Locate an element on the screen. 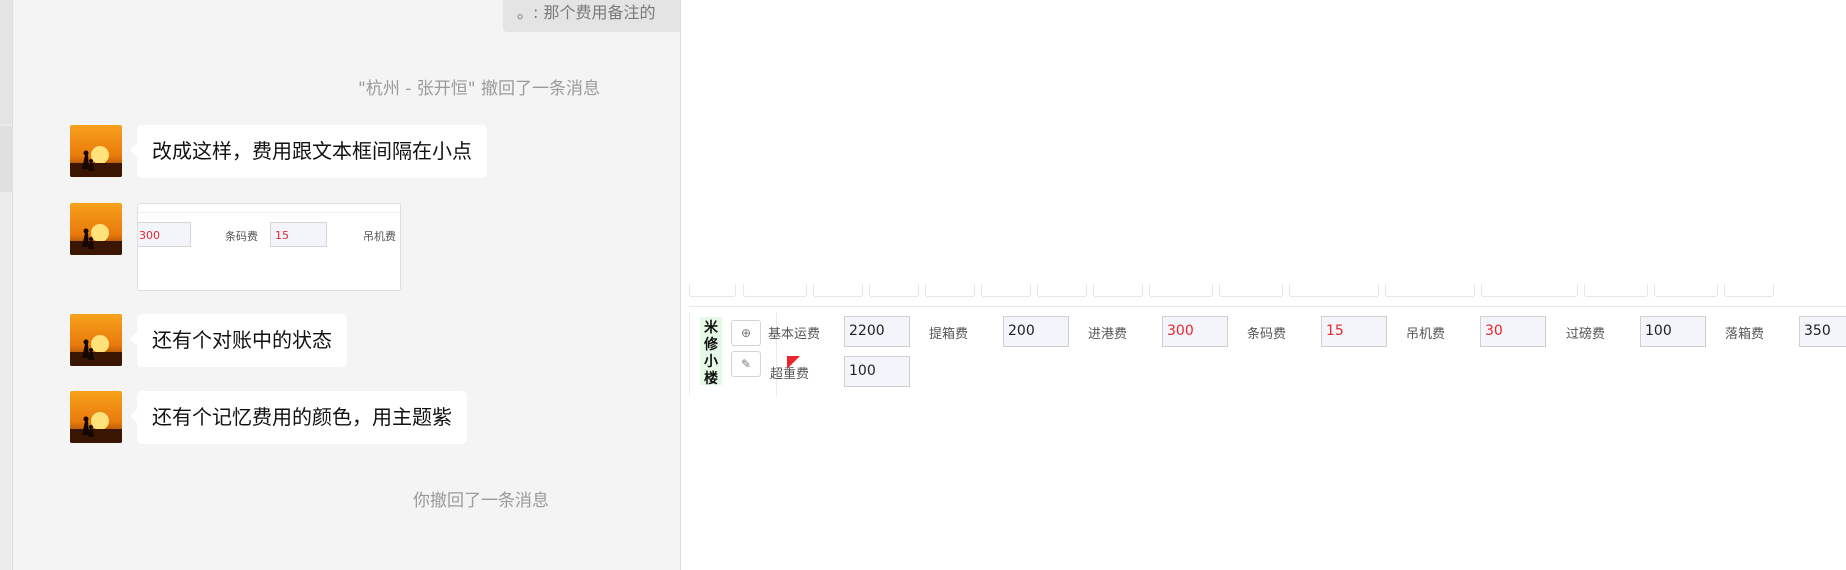 The height and width of the screenshot is (570, 1846). fee-label: 超重费 is located at coordinates (789, 374).